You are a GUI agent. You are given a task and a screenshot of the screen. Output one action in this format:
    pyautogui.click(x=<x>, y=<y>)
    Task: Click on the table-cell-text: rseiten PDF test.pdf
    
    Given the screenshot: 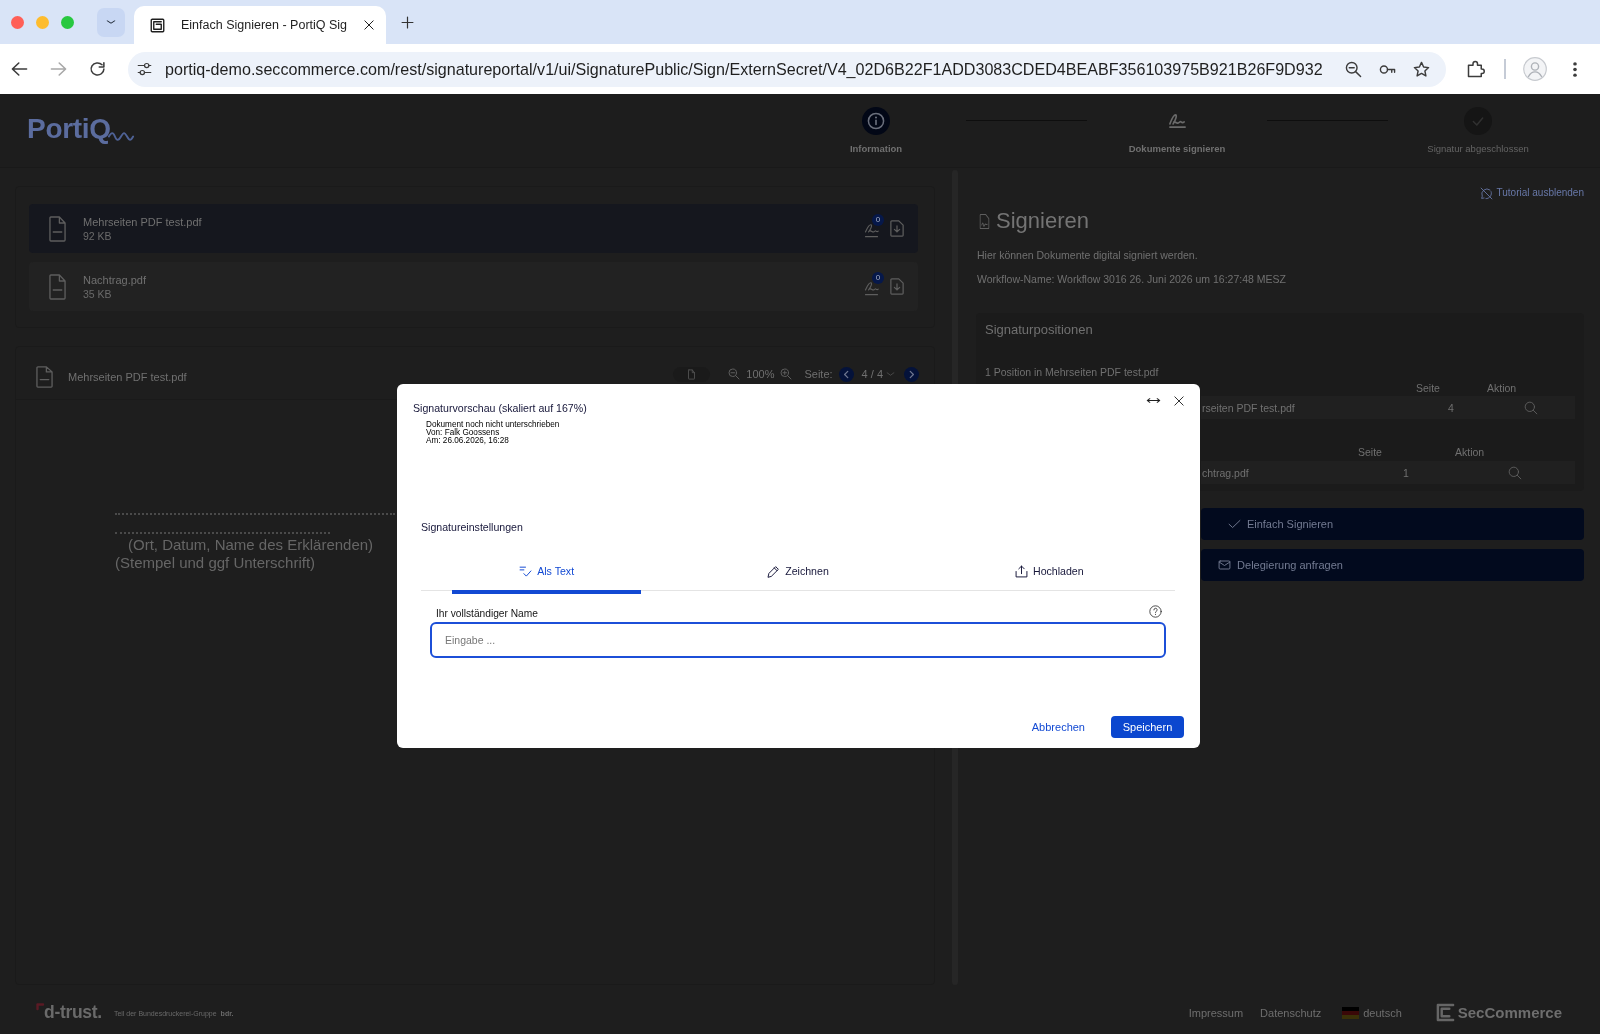 What is the action you would take?
    pyautogui.click(x=1249, y=407)
    